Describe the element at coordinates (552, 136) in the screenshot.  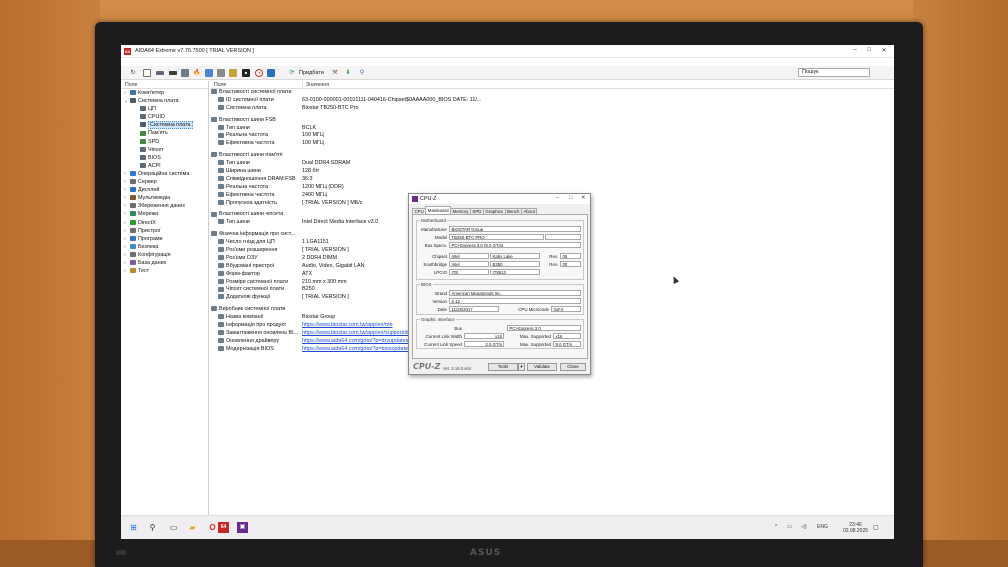
I see `property-row: Реальна частота 100 МГЦ` at that location.